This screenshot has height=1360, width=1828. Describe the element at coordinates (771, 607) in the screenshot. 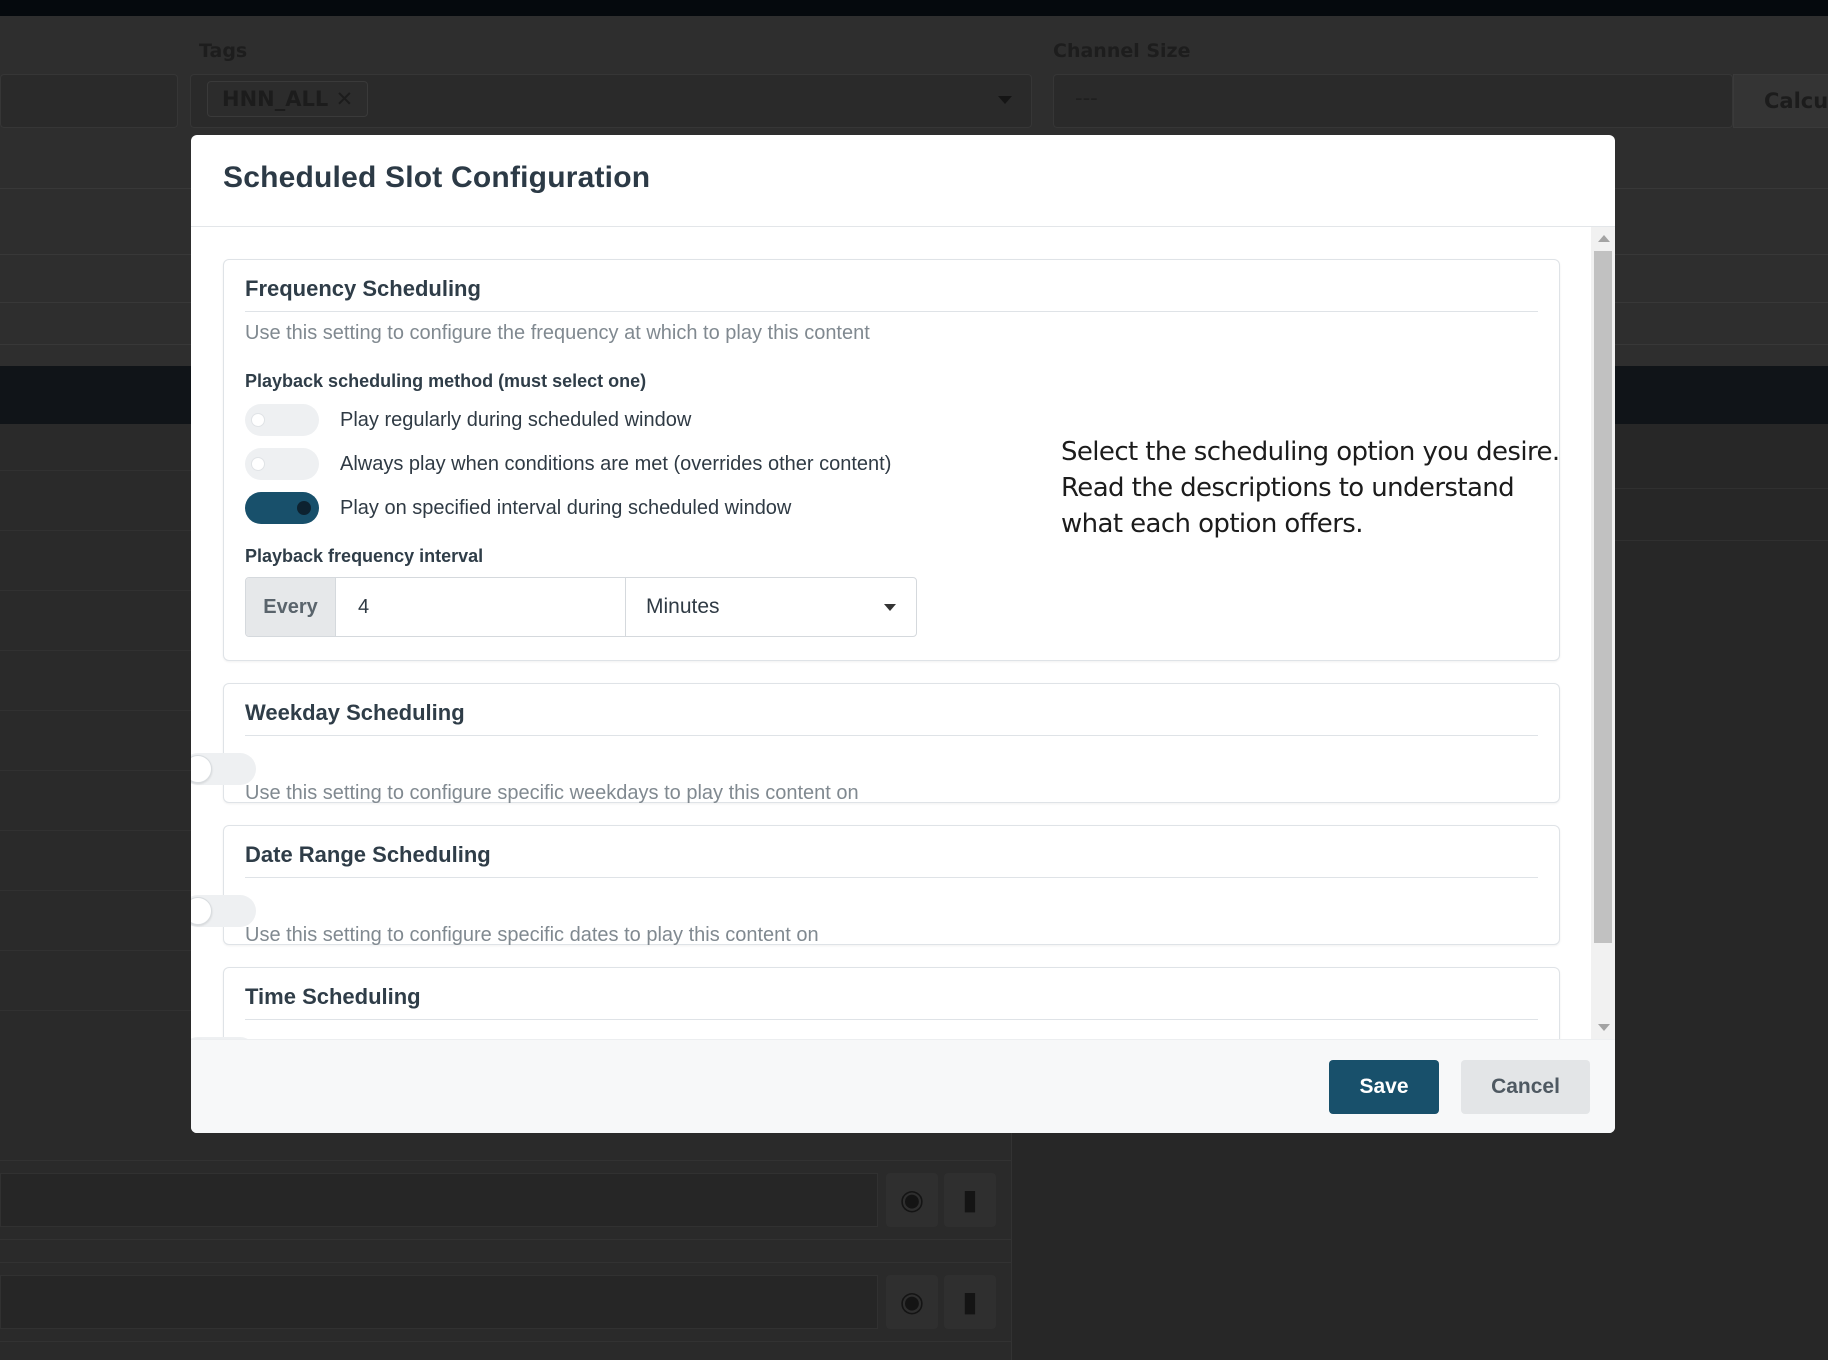

I see `interval-unit-select: Minutes` at that location.